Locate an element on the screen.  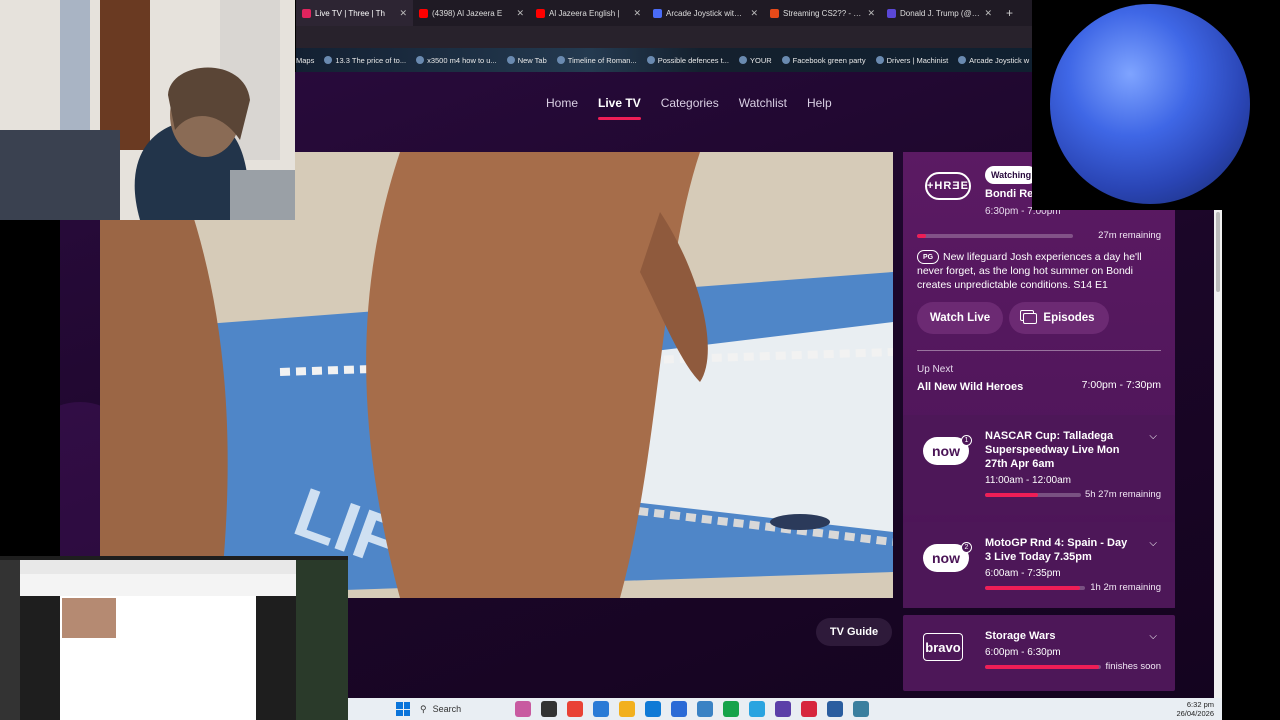
nav-home: Home is located at coordinates (562, 108).